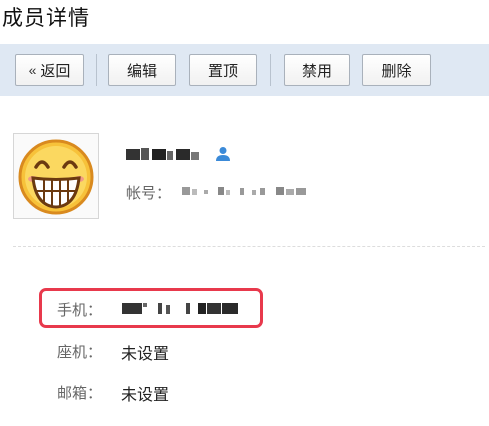  Describe the element at coordinates (317, 70) in the screenshot. I see `disable-button: 禁用` at that location.